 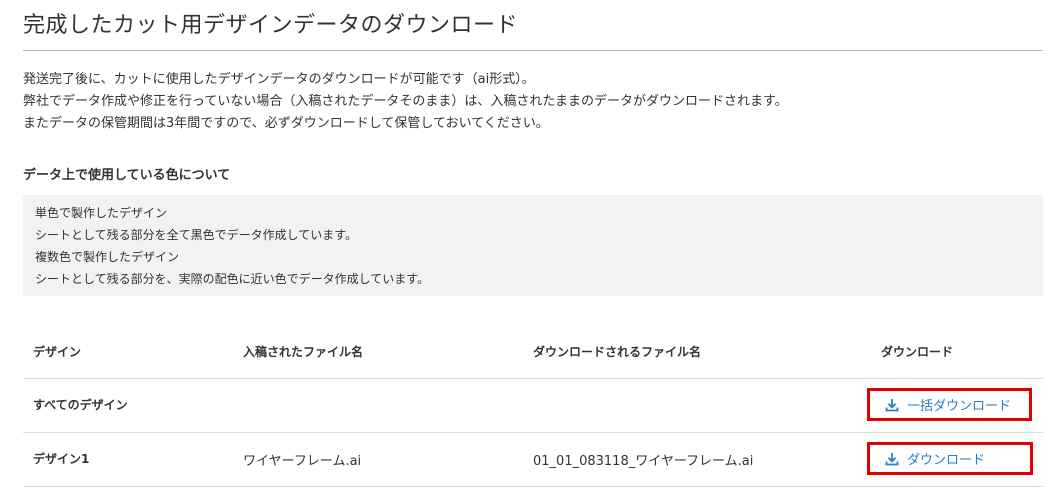 I want to click on bulk-download-button: 一括ダウンロード, so click(x=949, y=404).